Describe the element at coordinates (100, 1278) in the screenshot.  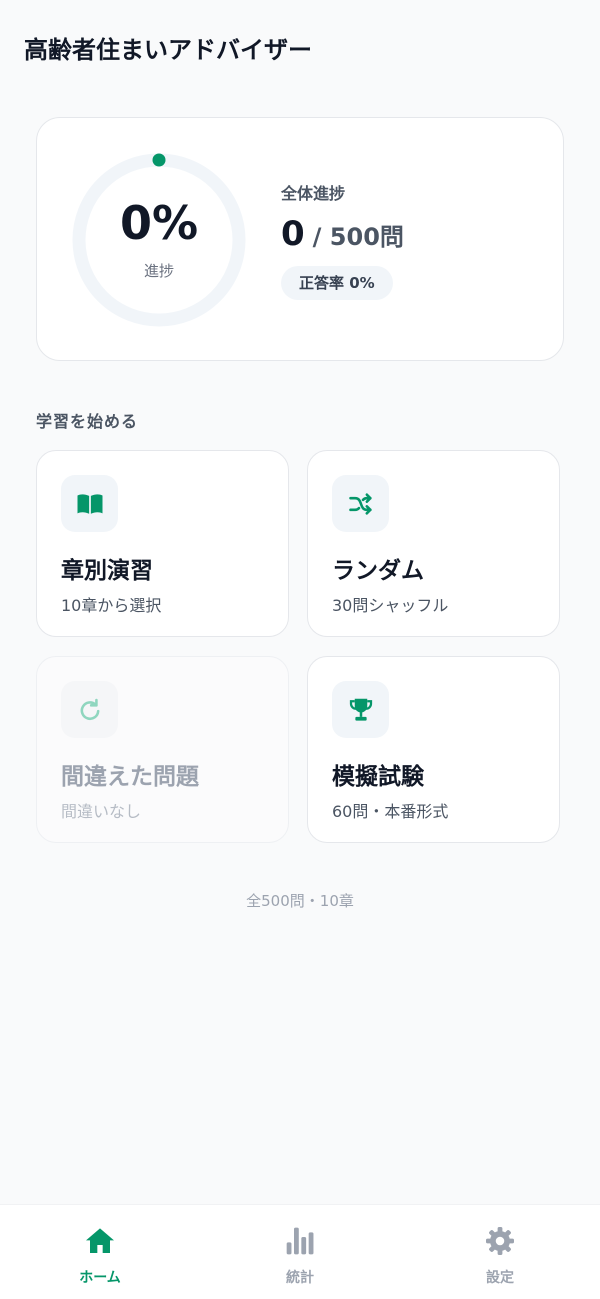
I see `nav-label: ホーム` at that location.